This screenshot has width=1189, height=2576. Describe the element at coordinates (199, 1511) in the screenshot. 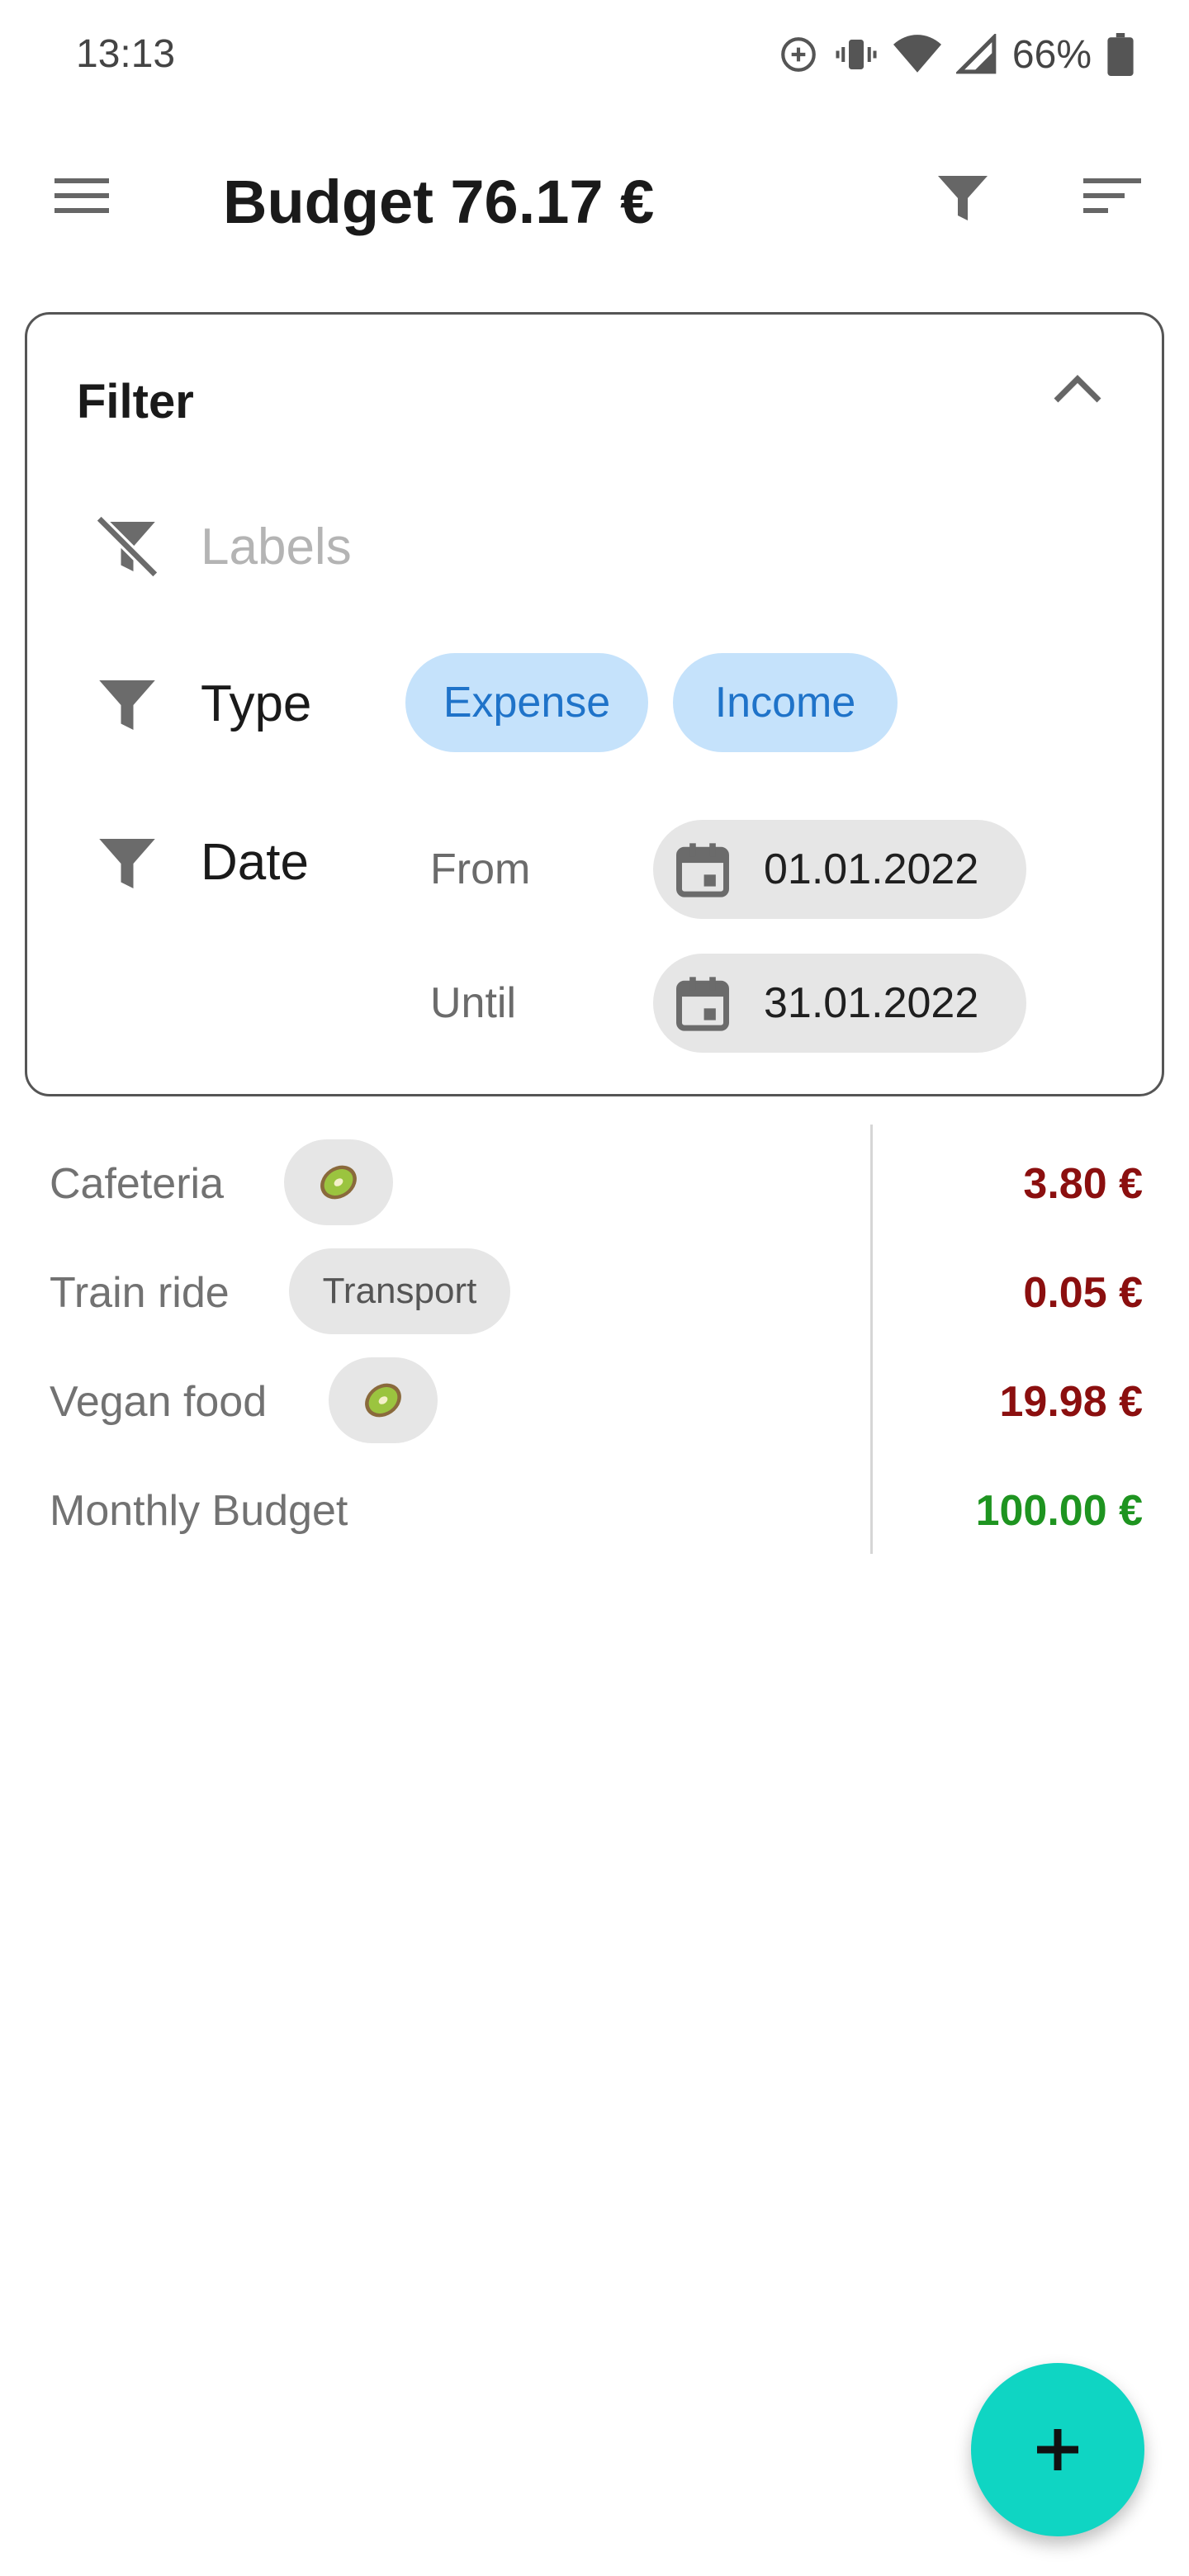

I see `transaction-name: Monthly Budget` at that location.